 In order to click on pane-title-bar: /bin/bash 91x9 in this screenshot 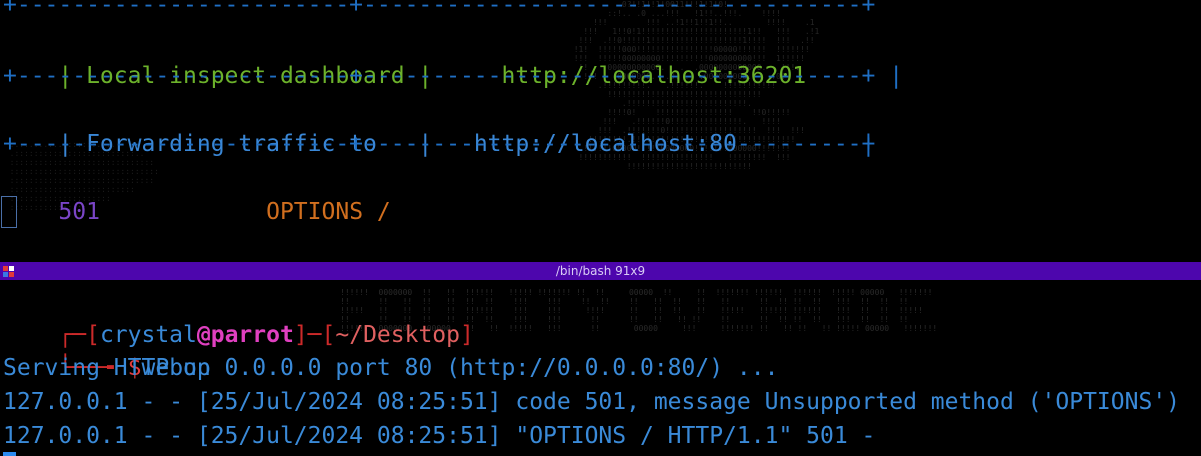, I will do `click(600, 271)`.